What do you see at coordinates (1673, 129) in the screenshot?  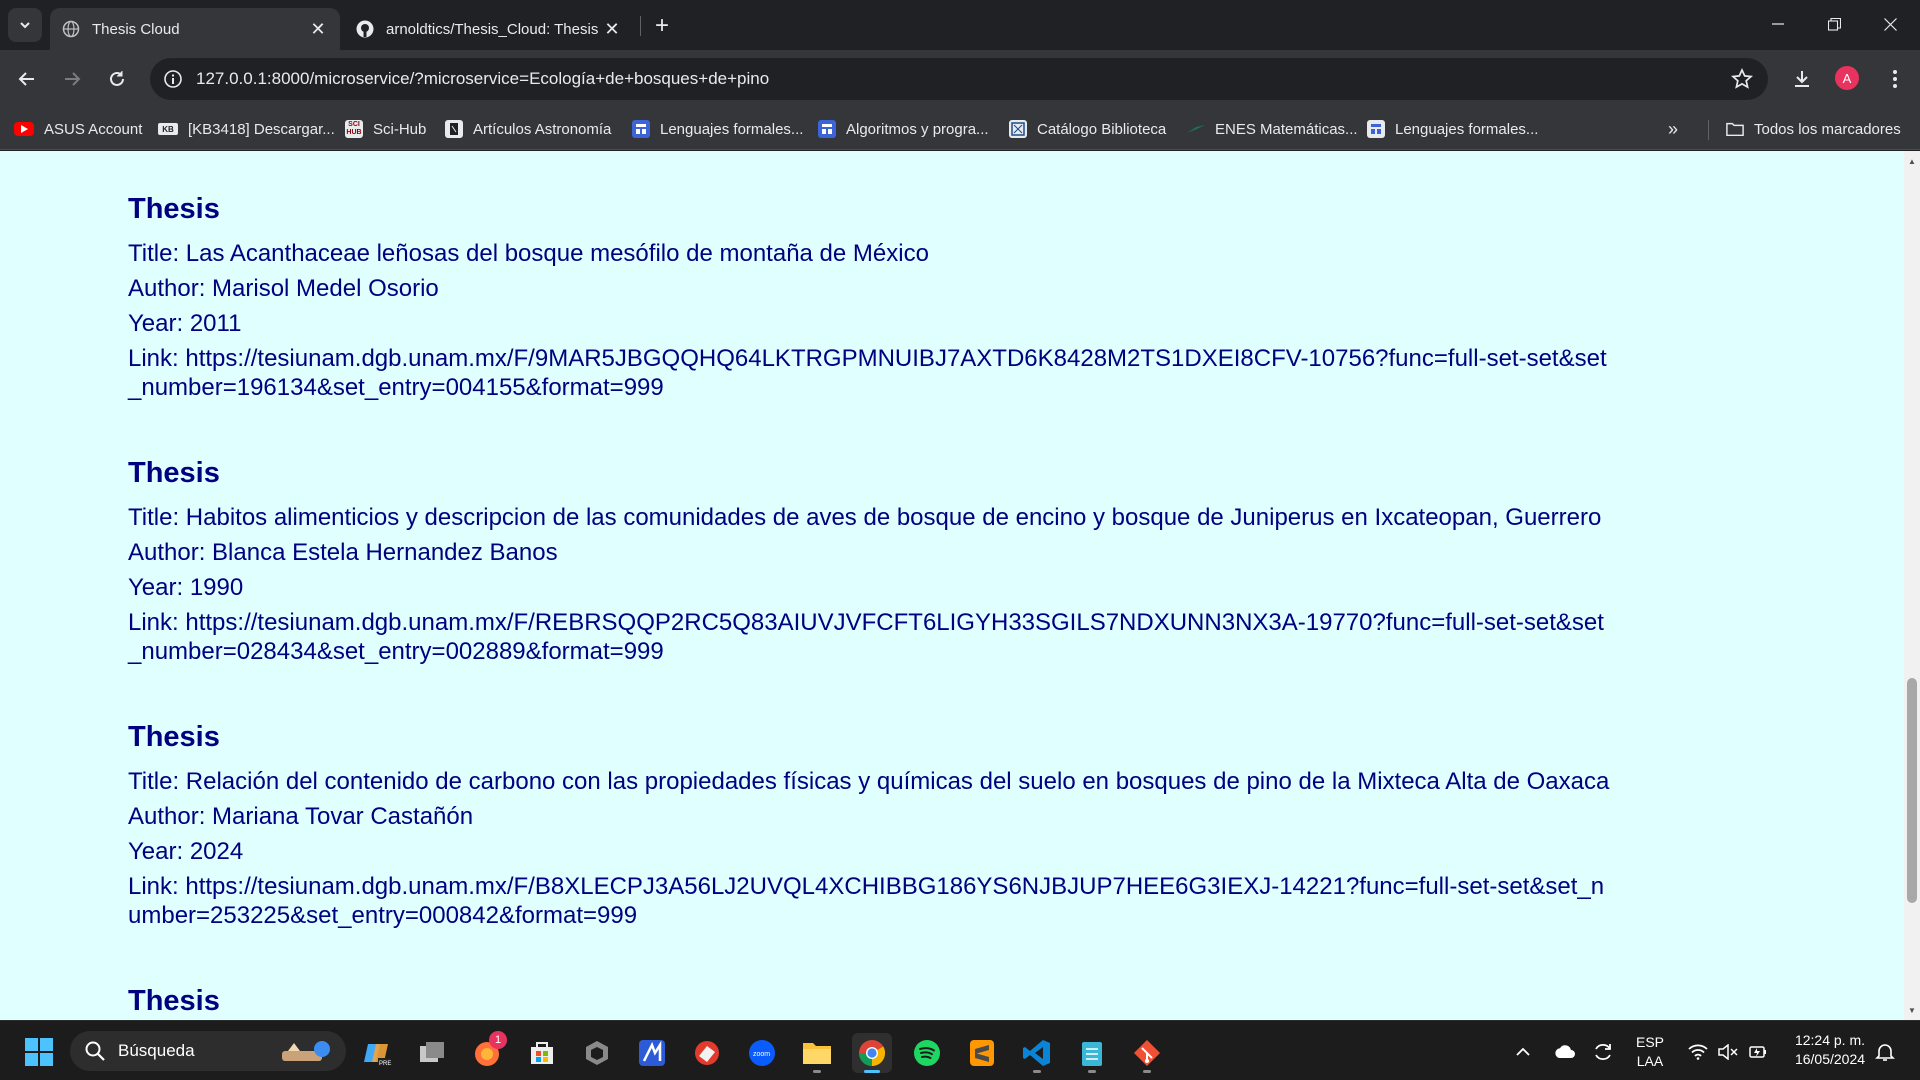 I see `more-bookmarks-chevron-icon: »` at bounding box center [1673, 129].